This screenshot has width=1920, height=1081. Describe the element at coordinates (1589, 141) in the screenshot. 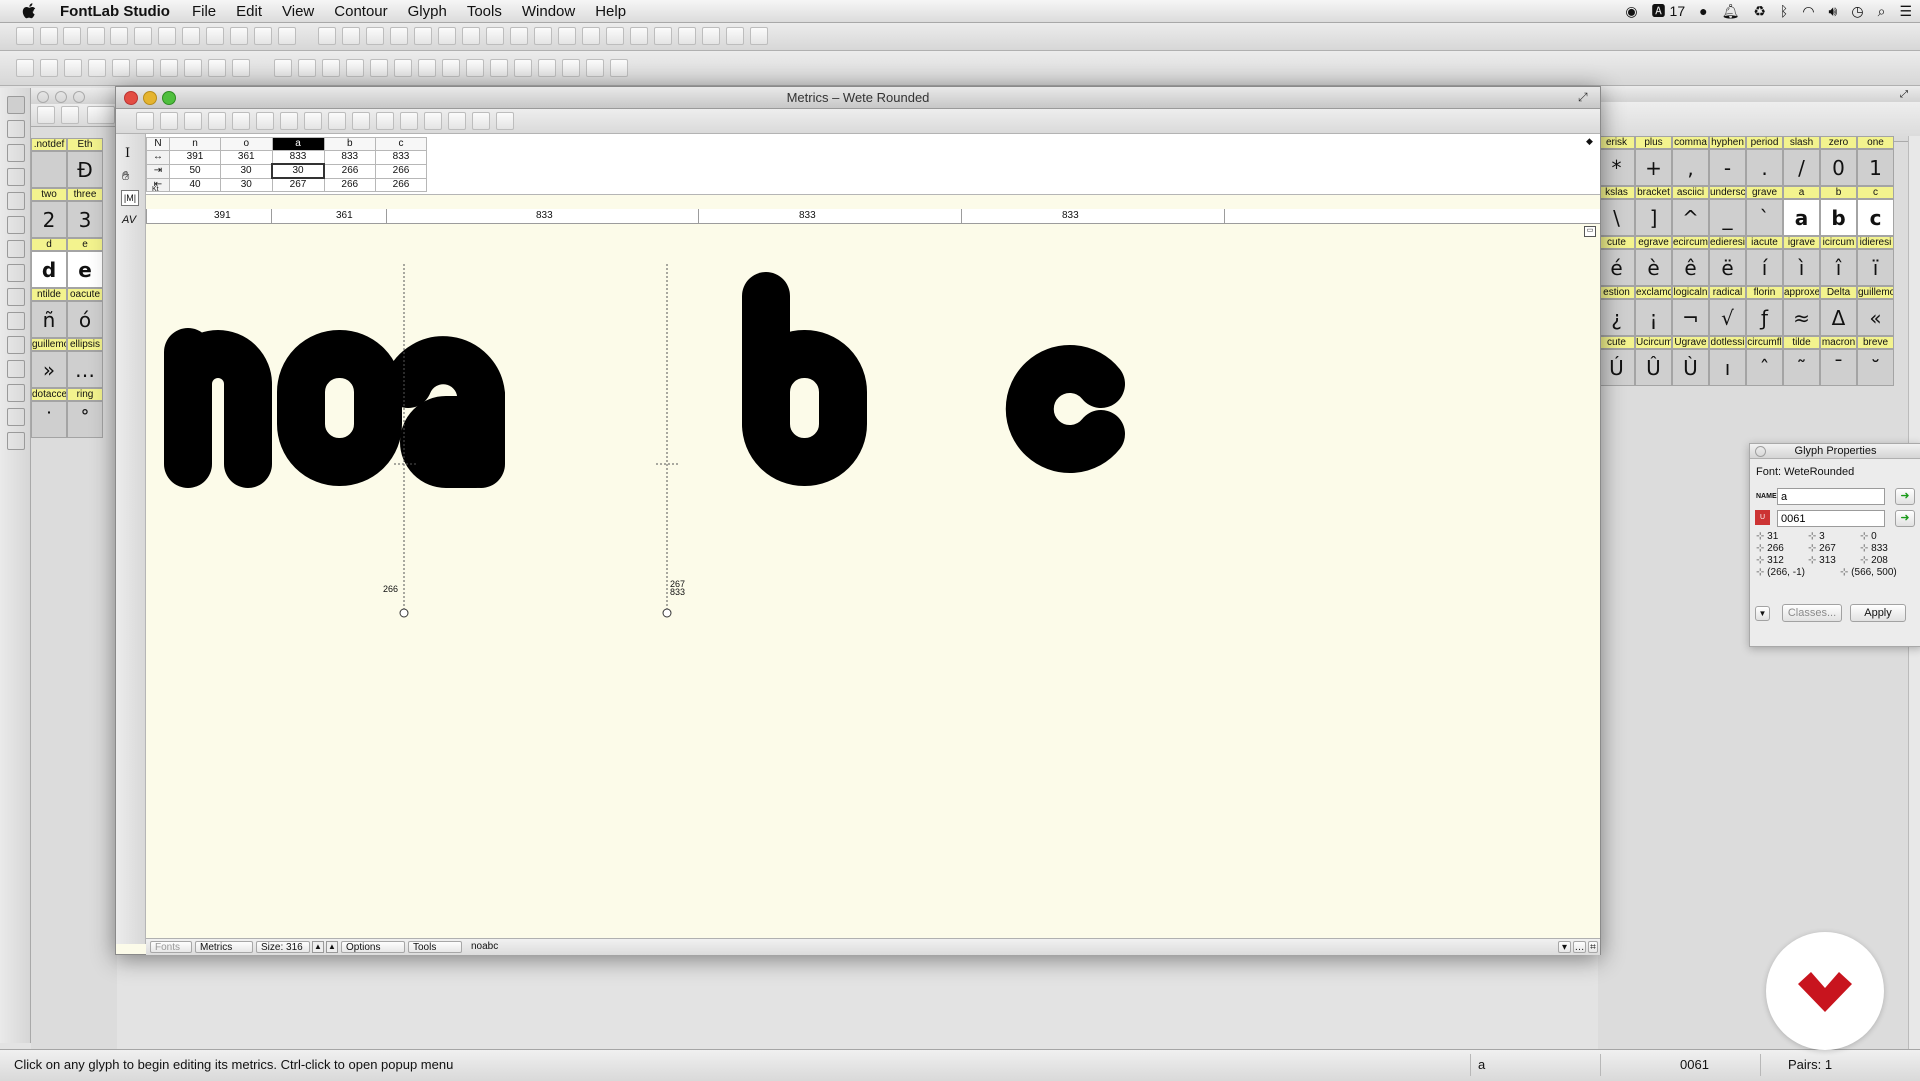

I see `table-scroll-icon: ◆` at that location.